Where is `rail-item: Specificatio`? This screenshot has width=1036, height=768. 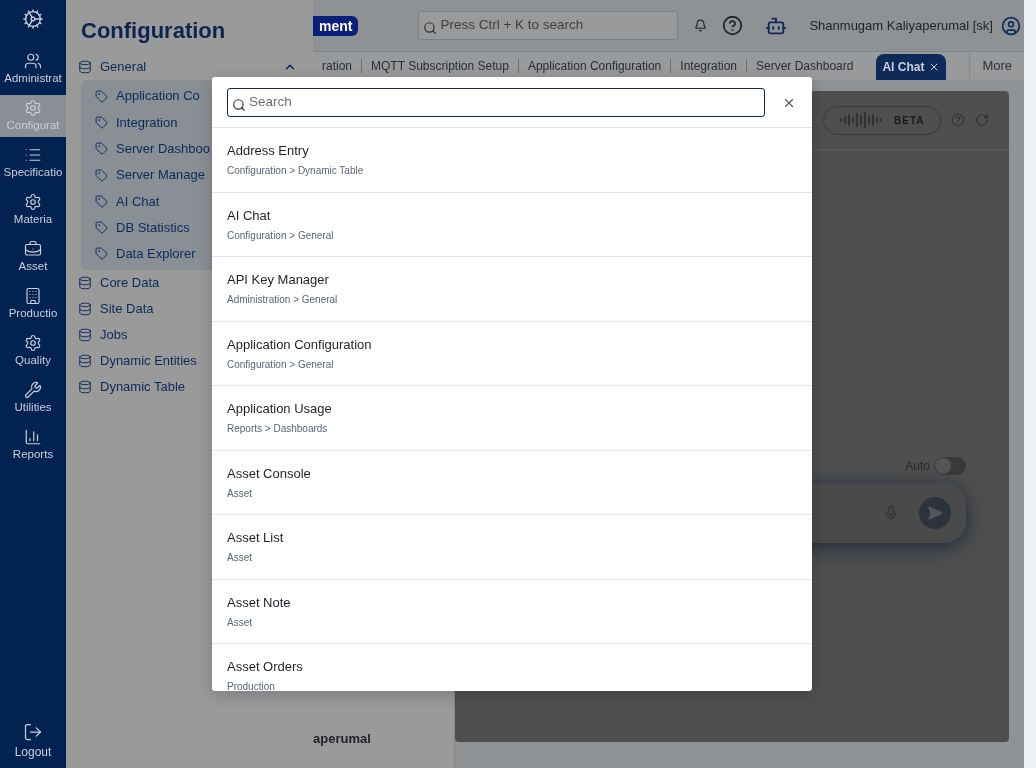 rail-item: Specificatio is located at coordinates (33, 163).